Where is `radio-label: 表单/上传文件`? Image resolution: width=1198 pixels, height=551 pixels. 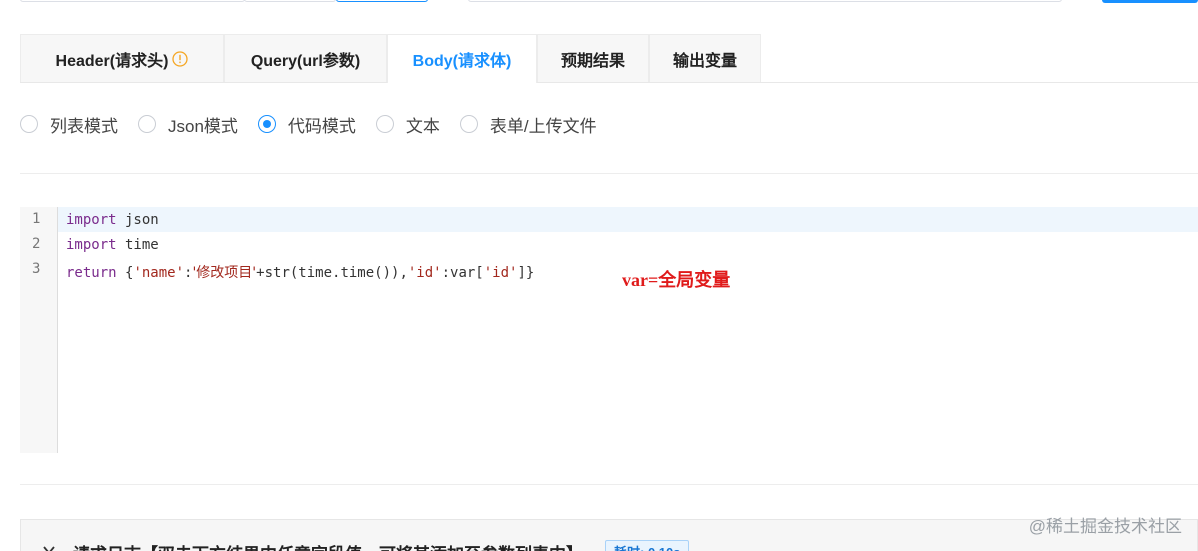
radio-label: 表单/上传文件 is located at coordinates (543, 126).